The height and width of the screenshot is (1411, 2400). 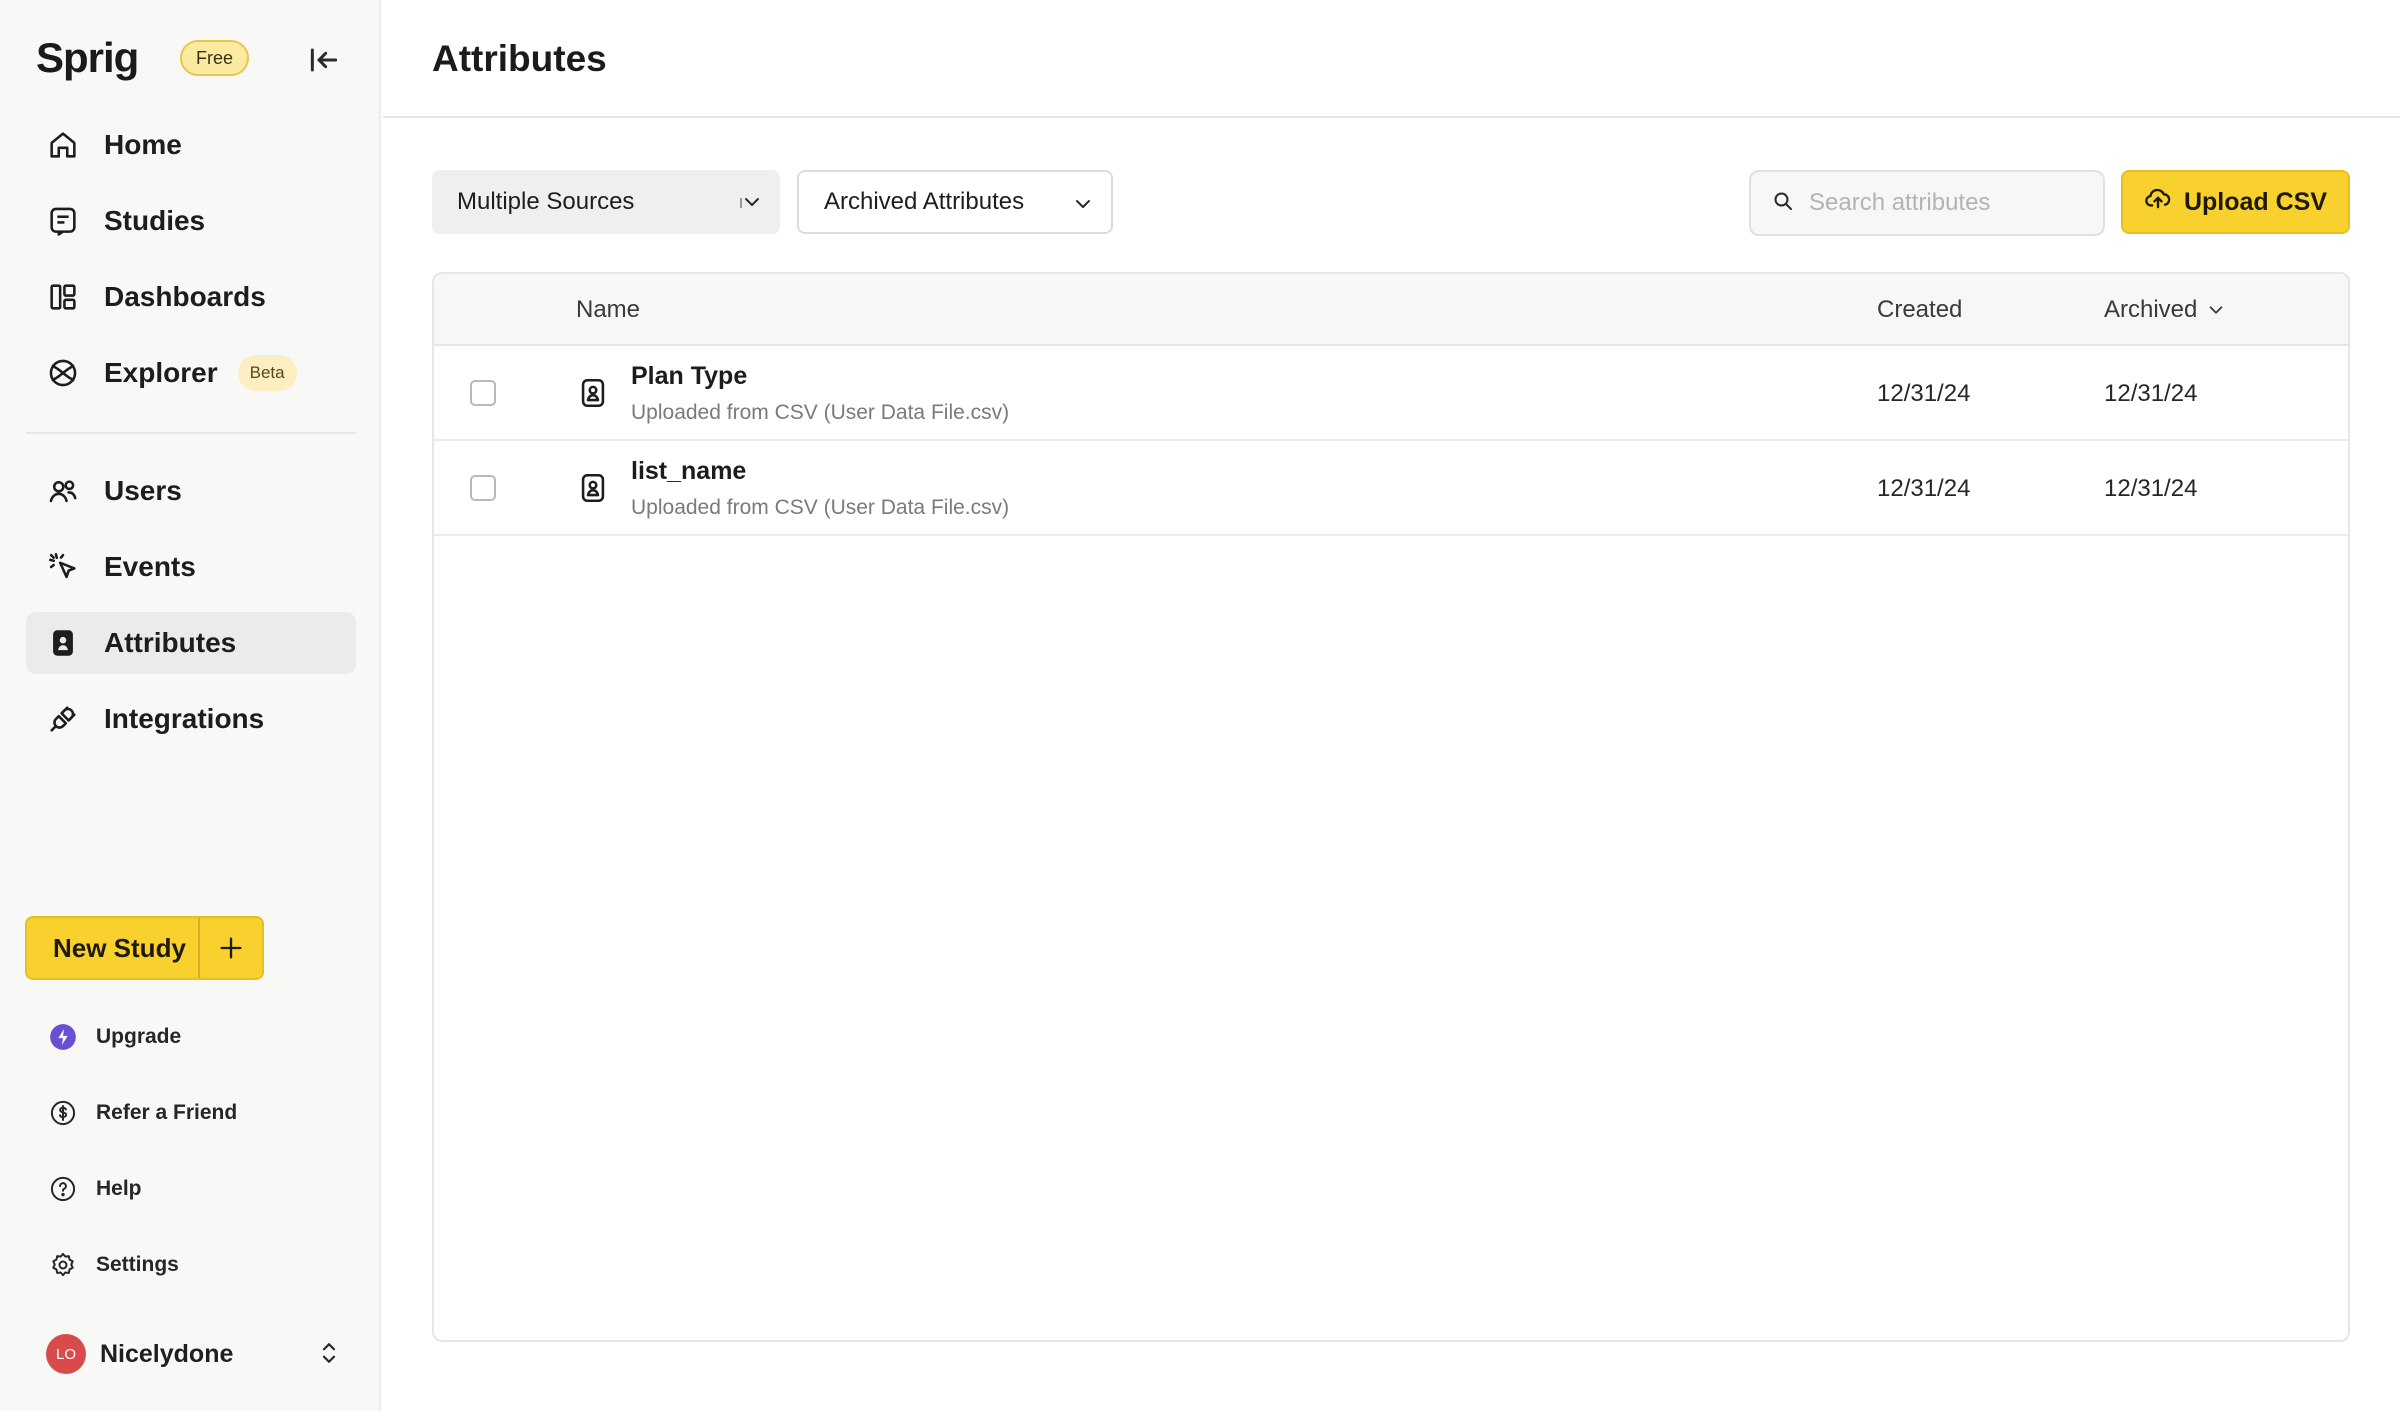 I want to click on column-header-archived-label: Archived, so click(x=2151, y=309).